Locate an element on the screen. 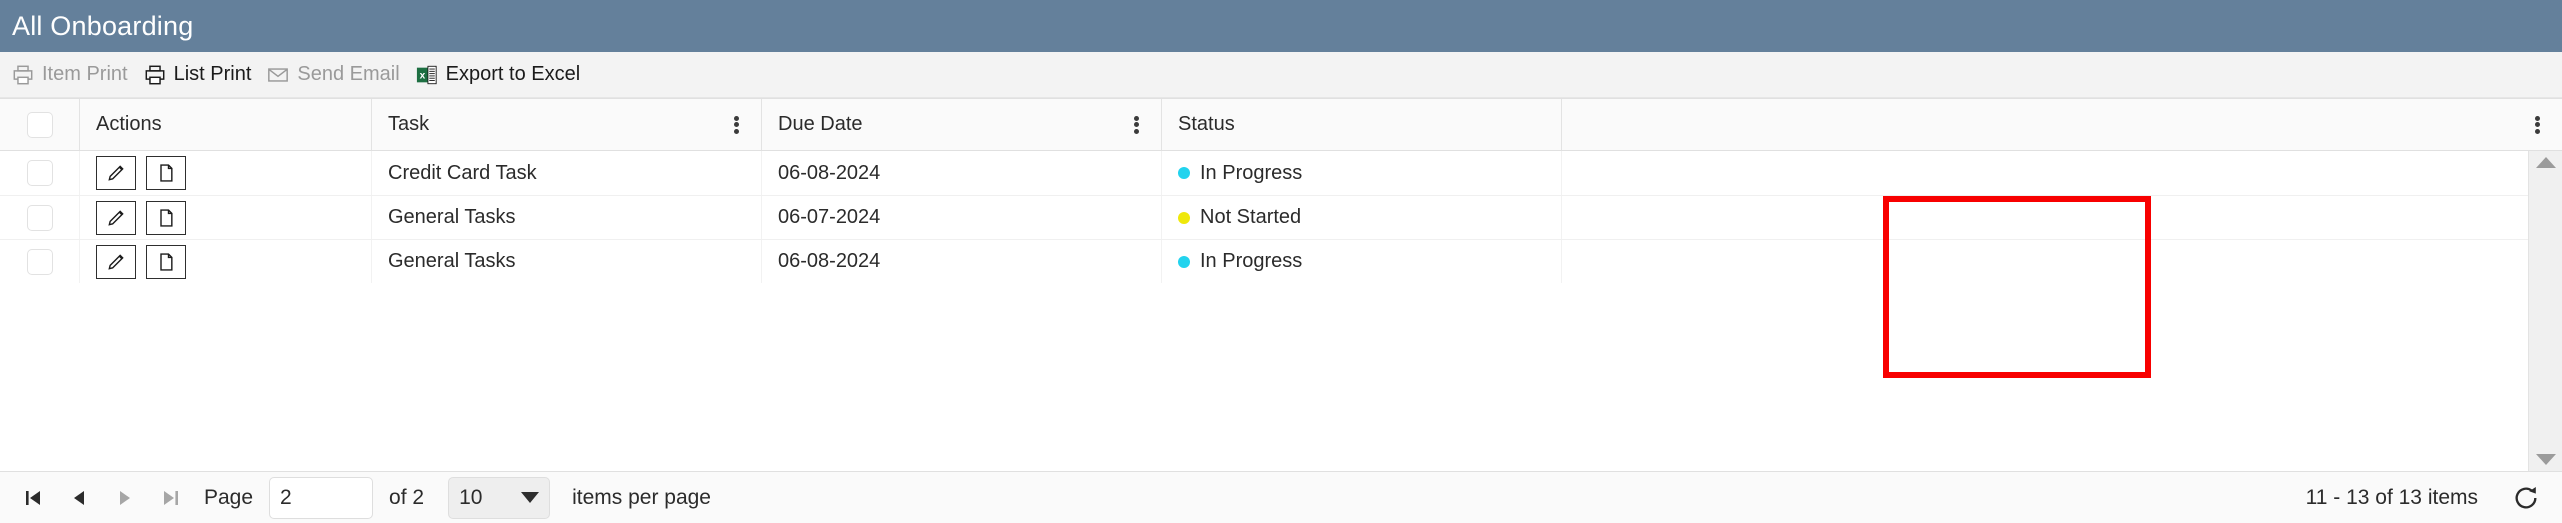 The image size is (2562, 523). table-row: Credit Card Task 06-08-2024 In Progress is located at coordinates (1281, 173).